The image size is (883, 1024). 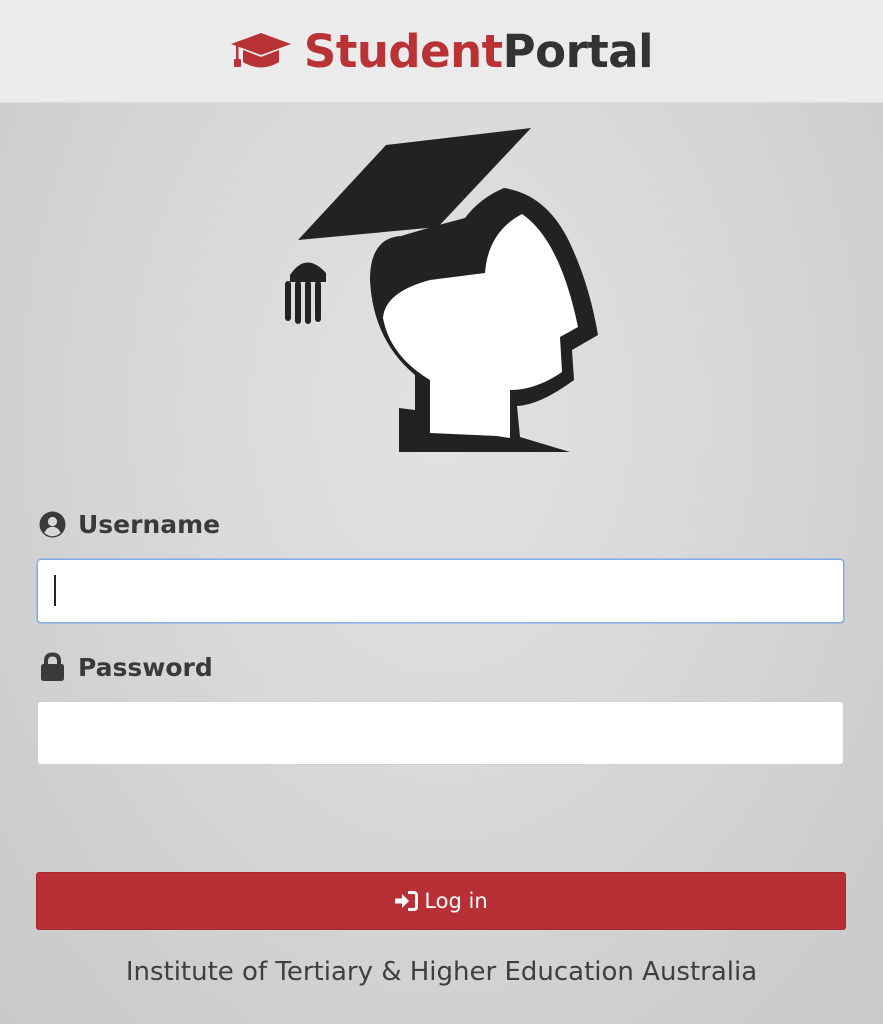 What do you see at coordinates (260, 50) in the screenshot?
I see `graduation-cap-icon` at bounding box center [260, 50].